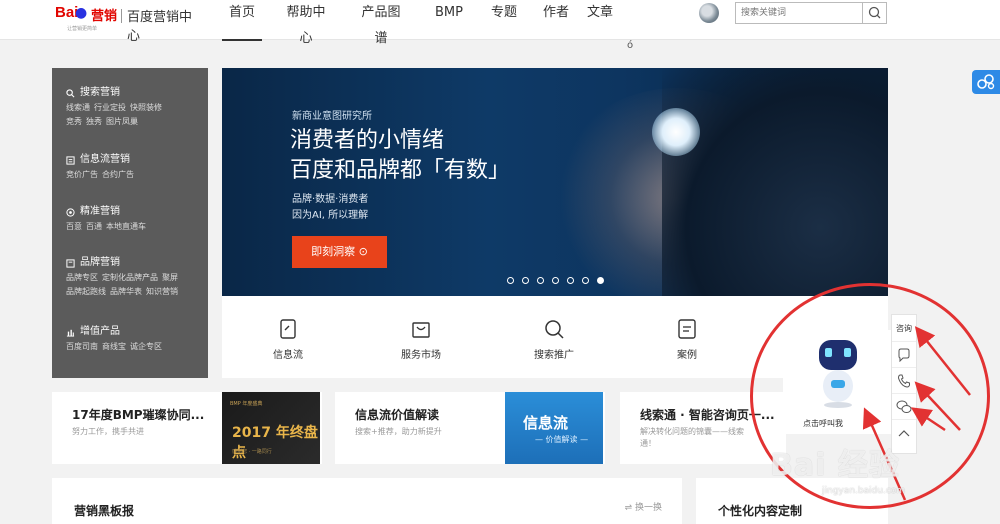  What do you see at coordinates (864, 491) in the screenshot?
I see `watermark-url: jingyan.baidu.com` at bounding box center [864, 491].